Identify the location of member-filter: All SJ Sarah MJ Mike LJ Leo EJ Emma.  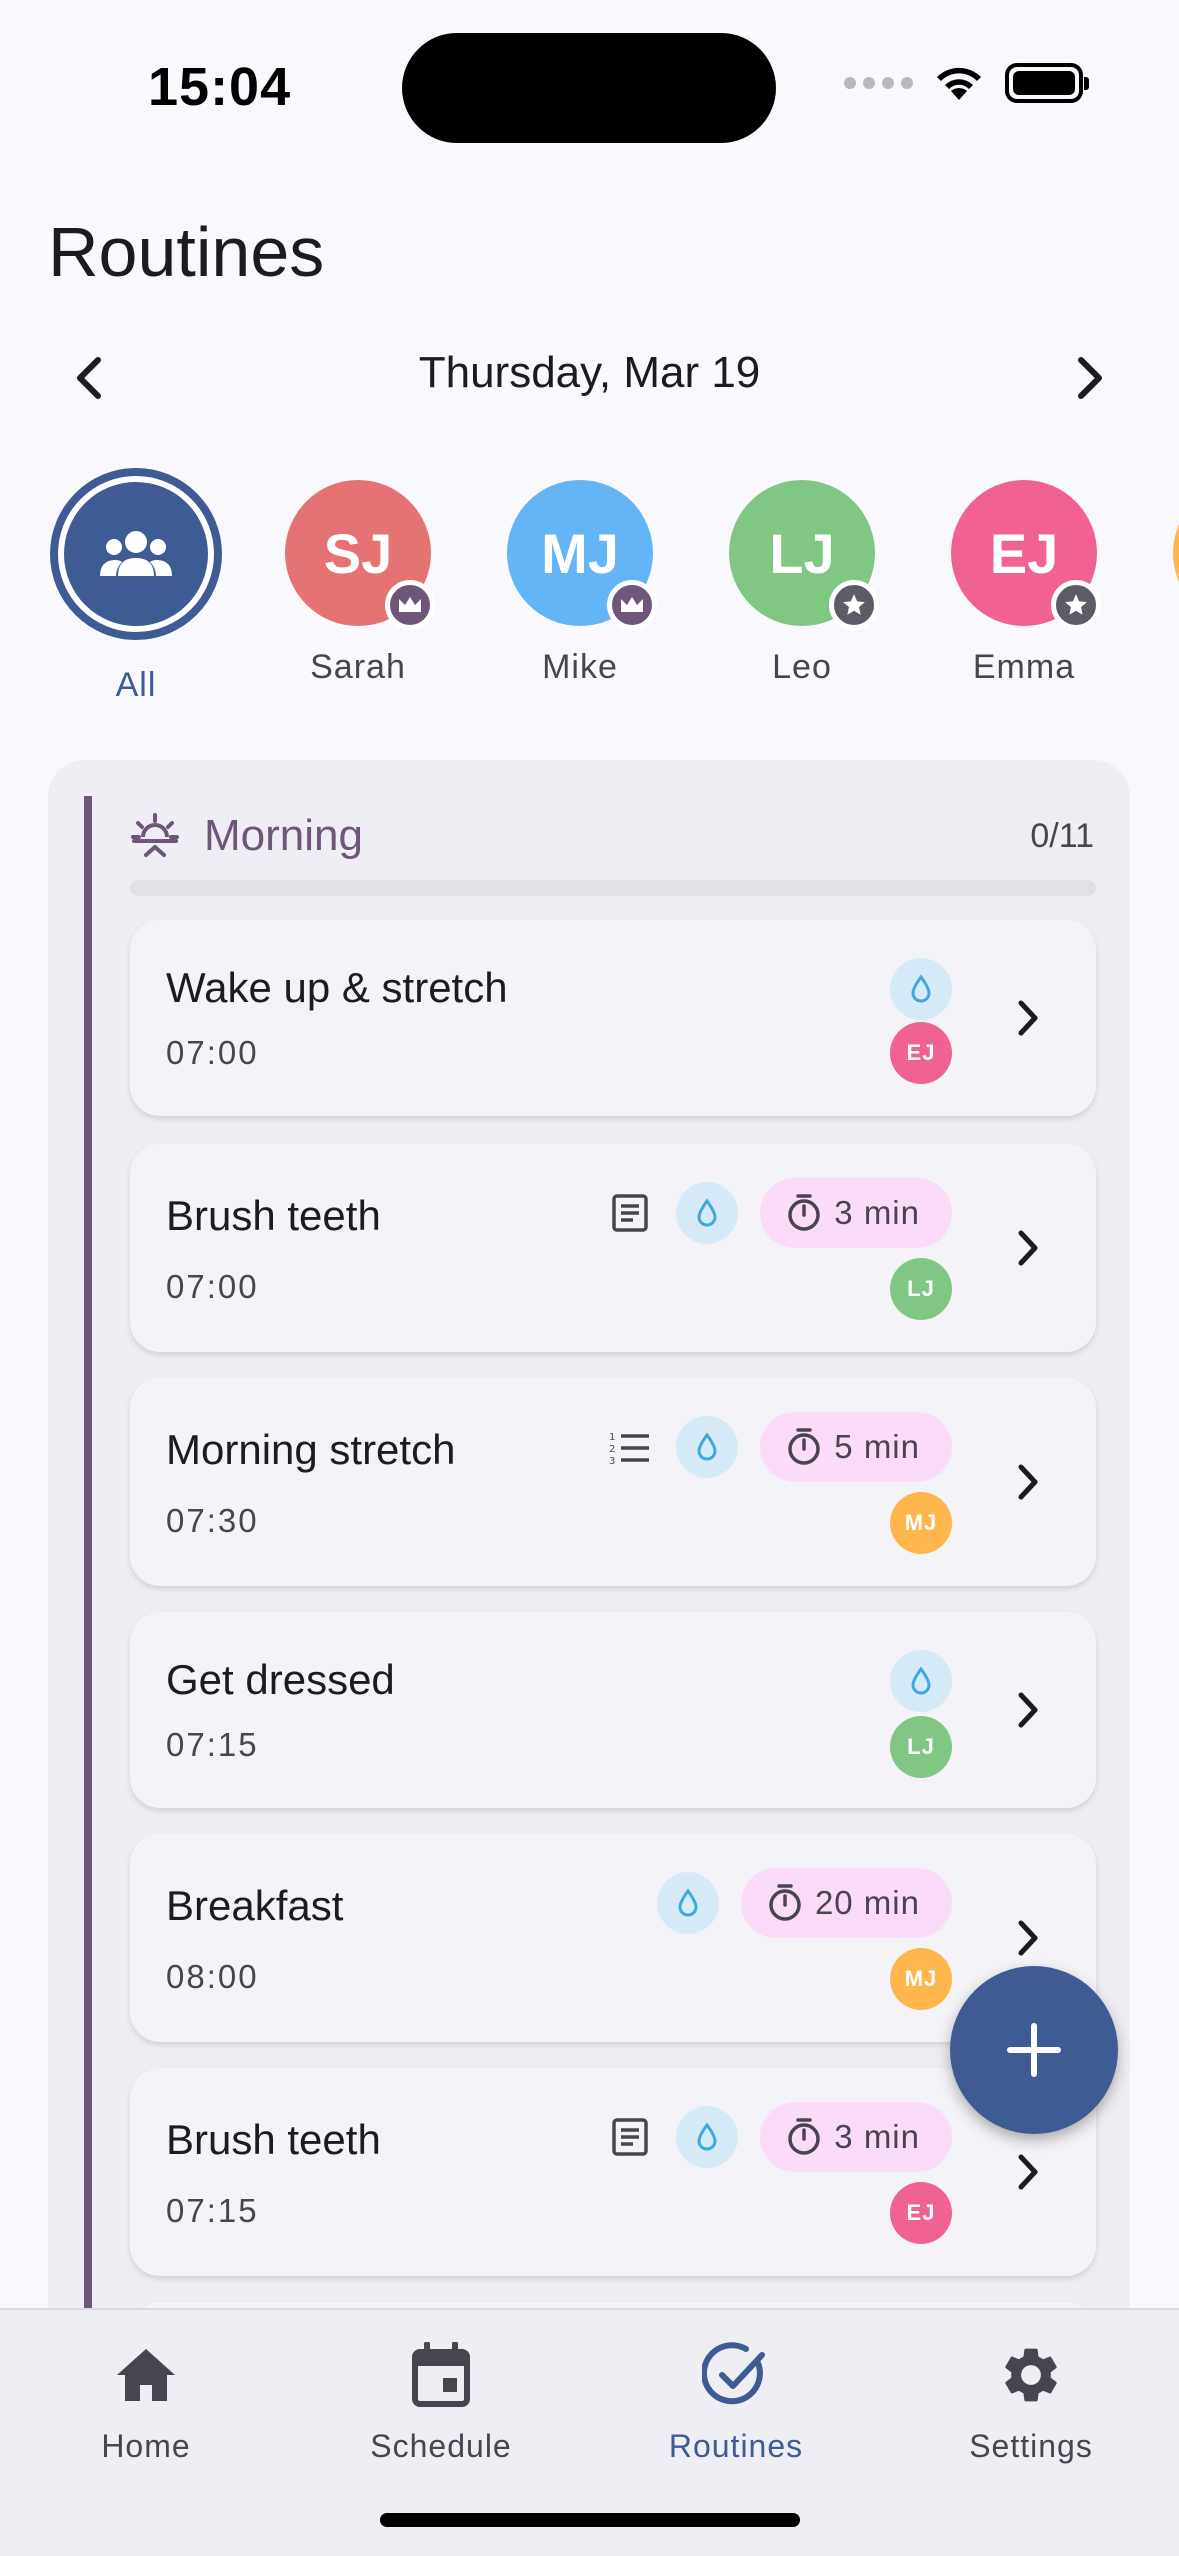
(613, 588).